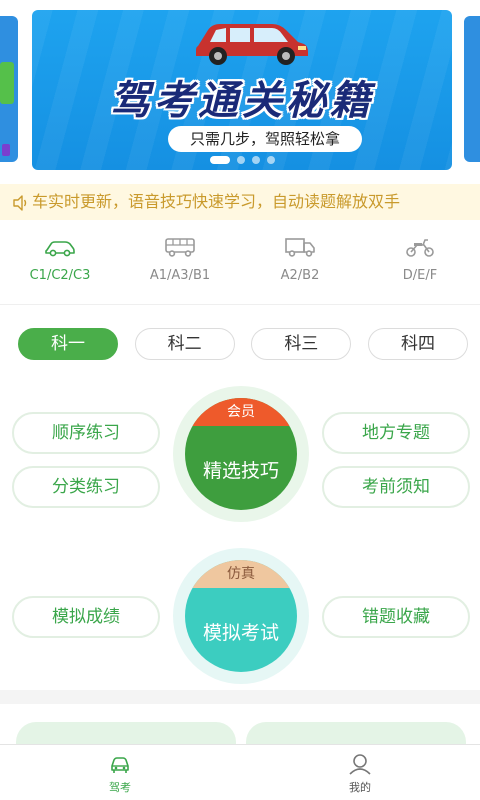 The height and width of the screenshot is (800, 480). Describe the element at coordinates (240, 304) in the screenshot. I see `divider` at that location.